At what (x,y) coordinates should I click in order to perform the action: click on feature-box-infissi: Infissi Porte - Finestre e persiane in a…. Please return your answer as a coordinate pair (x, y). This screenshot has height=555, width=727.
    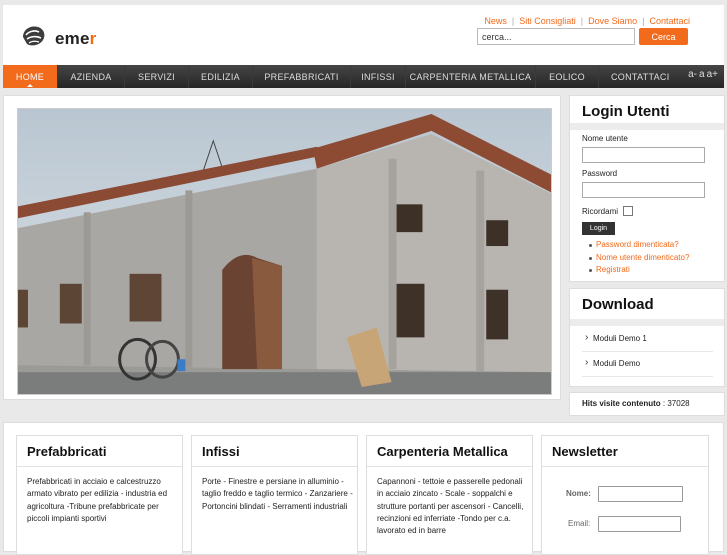
    Looking at the image, I should click on (274, 495).